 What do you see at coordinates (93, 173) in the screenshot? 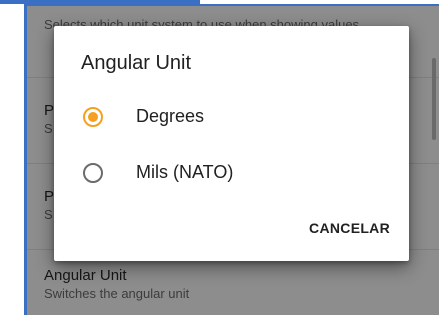
I see `radio-unselected-icon` at bounding box center [93, 173].